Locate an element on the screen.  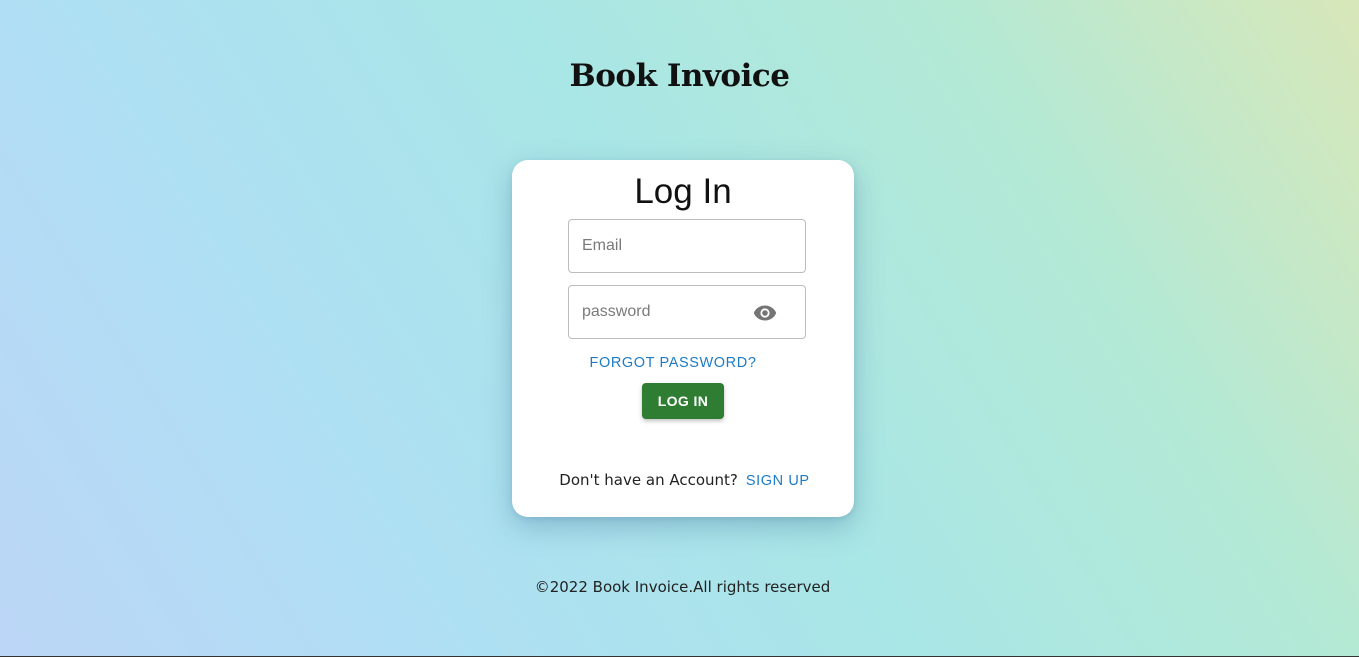
signup-prompt: Don't have an Account? is located at coordinates (648, 480).